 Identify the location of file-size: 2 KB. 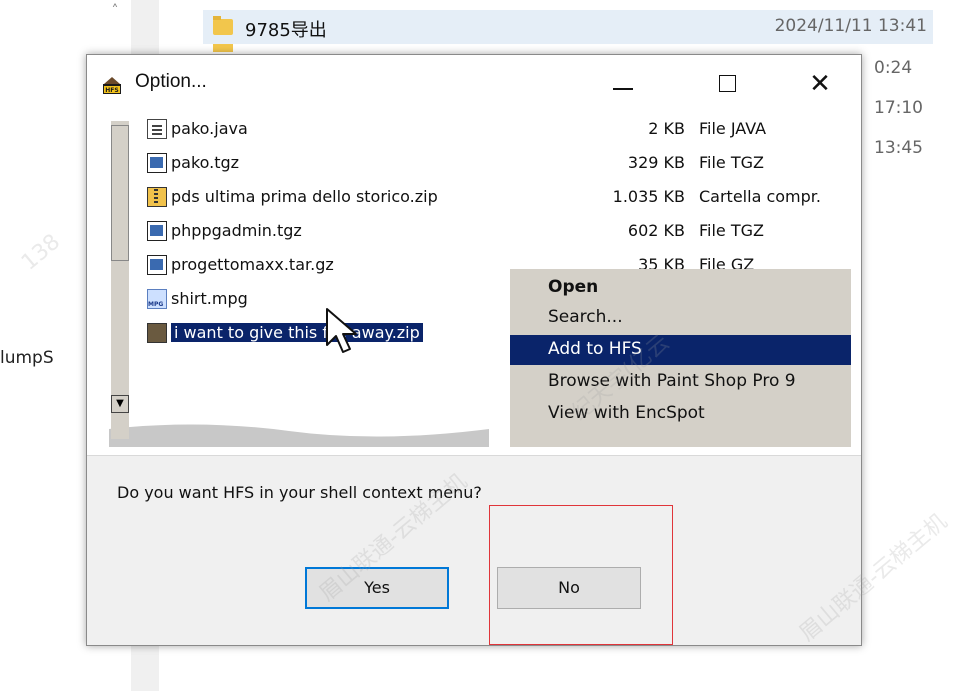
(666, 128).